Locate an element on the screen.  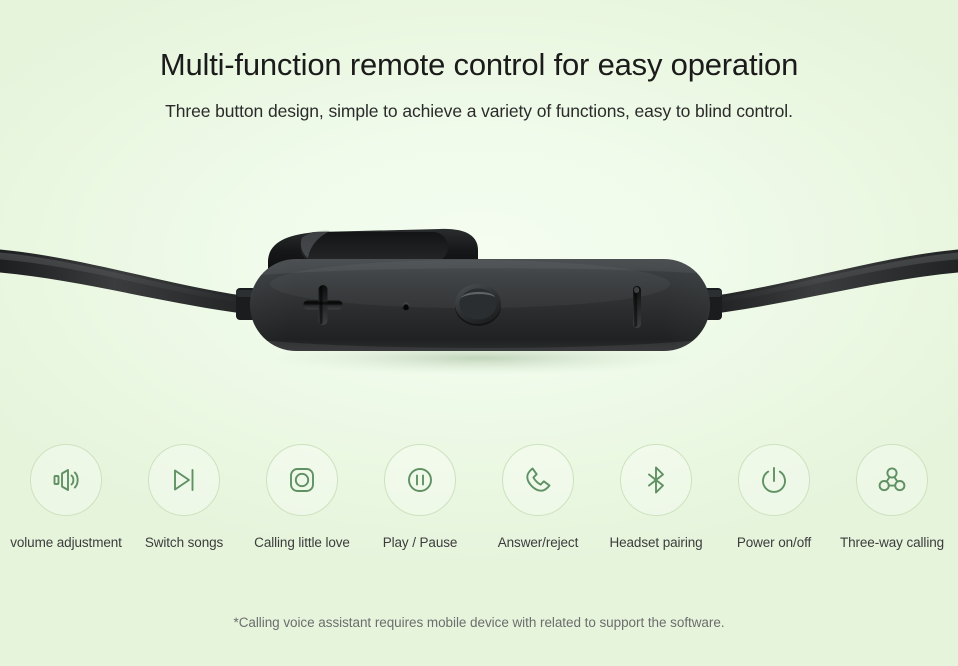
skip-next-icon is located at coordinates (184, 480).